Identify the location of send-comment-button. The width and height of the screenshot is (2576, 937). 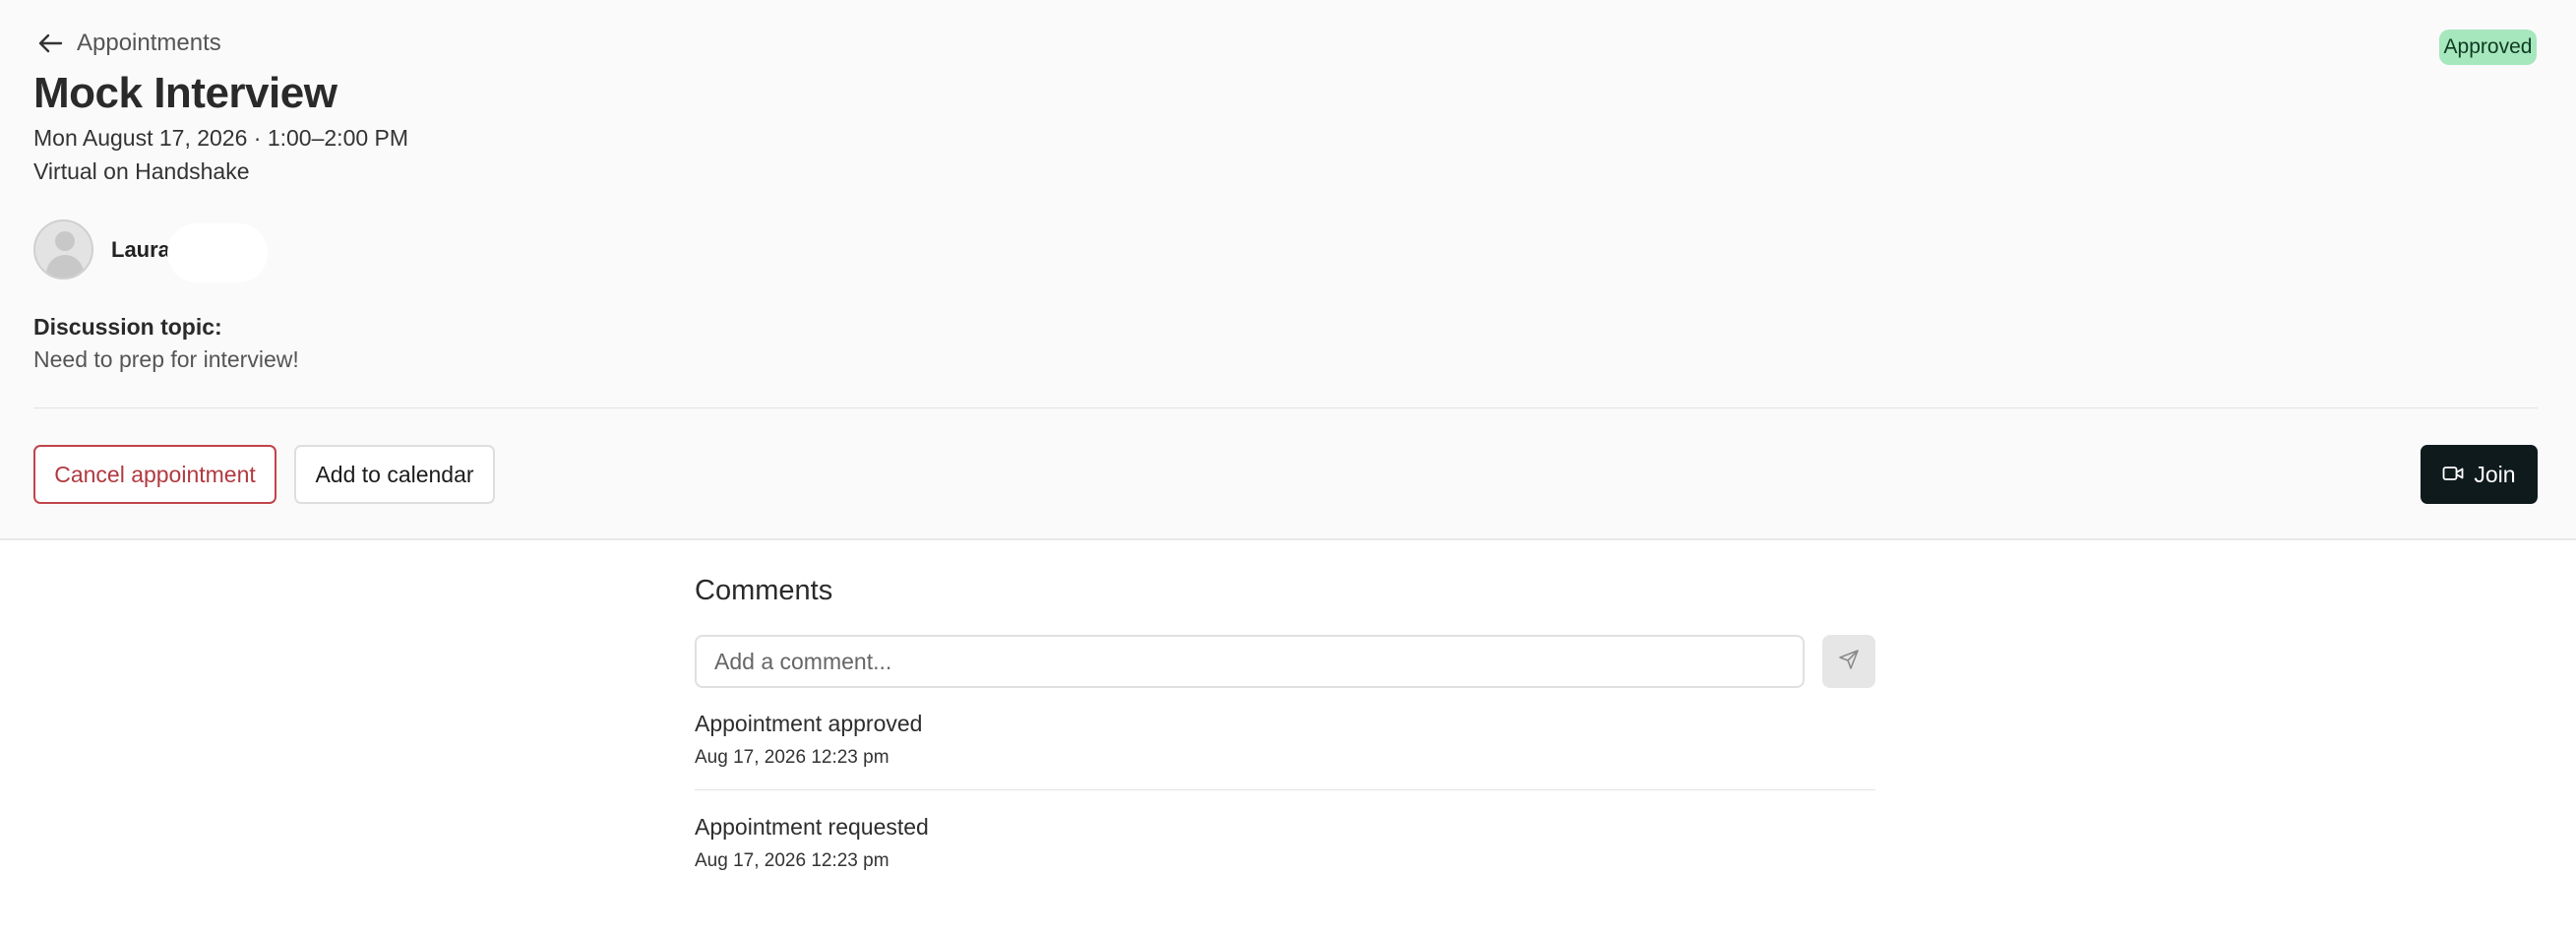
(1848, 661).